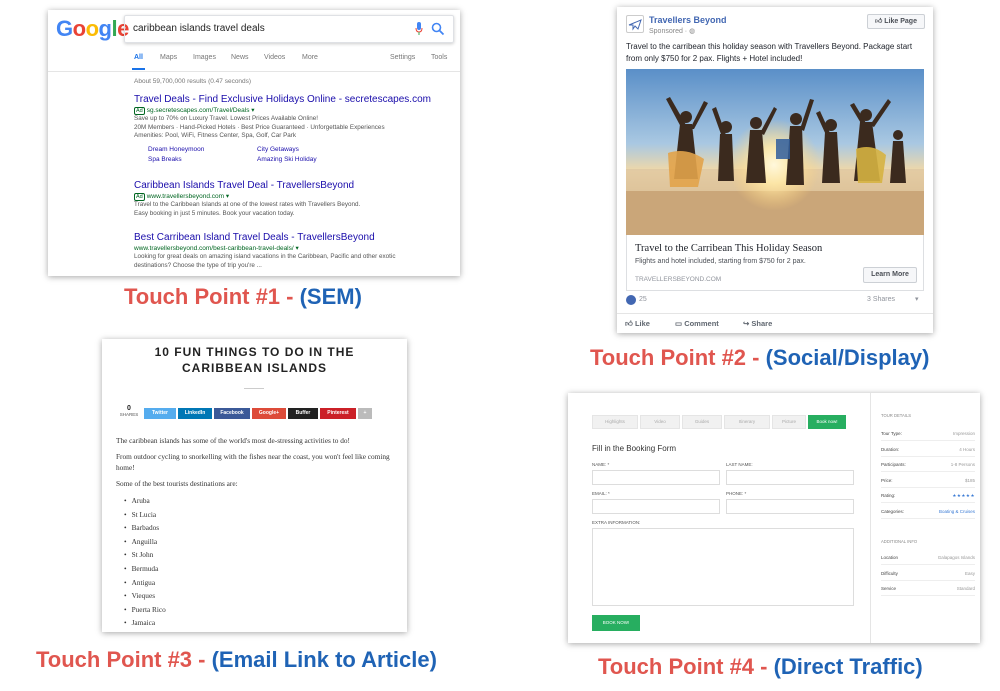 This screenshot has width=1000, height=691. What do you see at coordinates (890, 275) in the screenshot?
I see `learn-more-button: Learn More` at bounding box center [890, 275].